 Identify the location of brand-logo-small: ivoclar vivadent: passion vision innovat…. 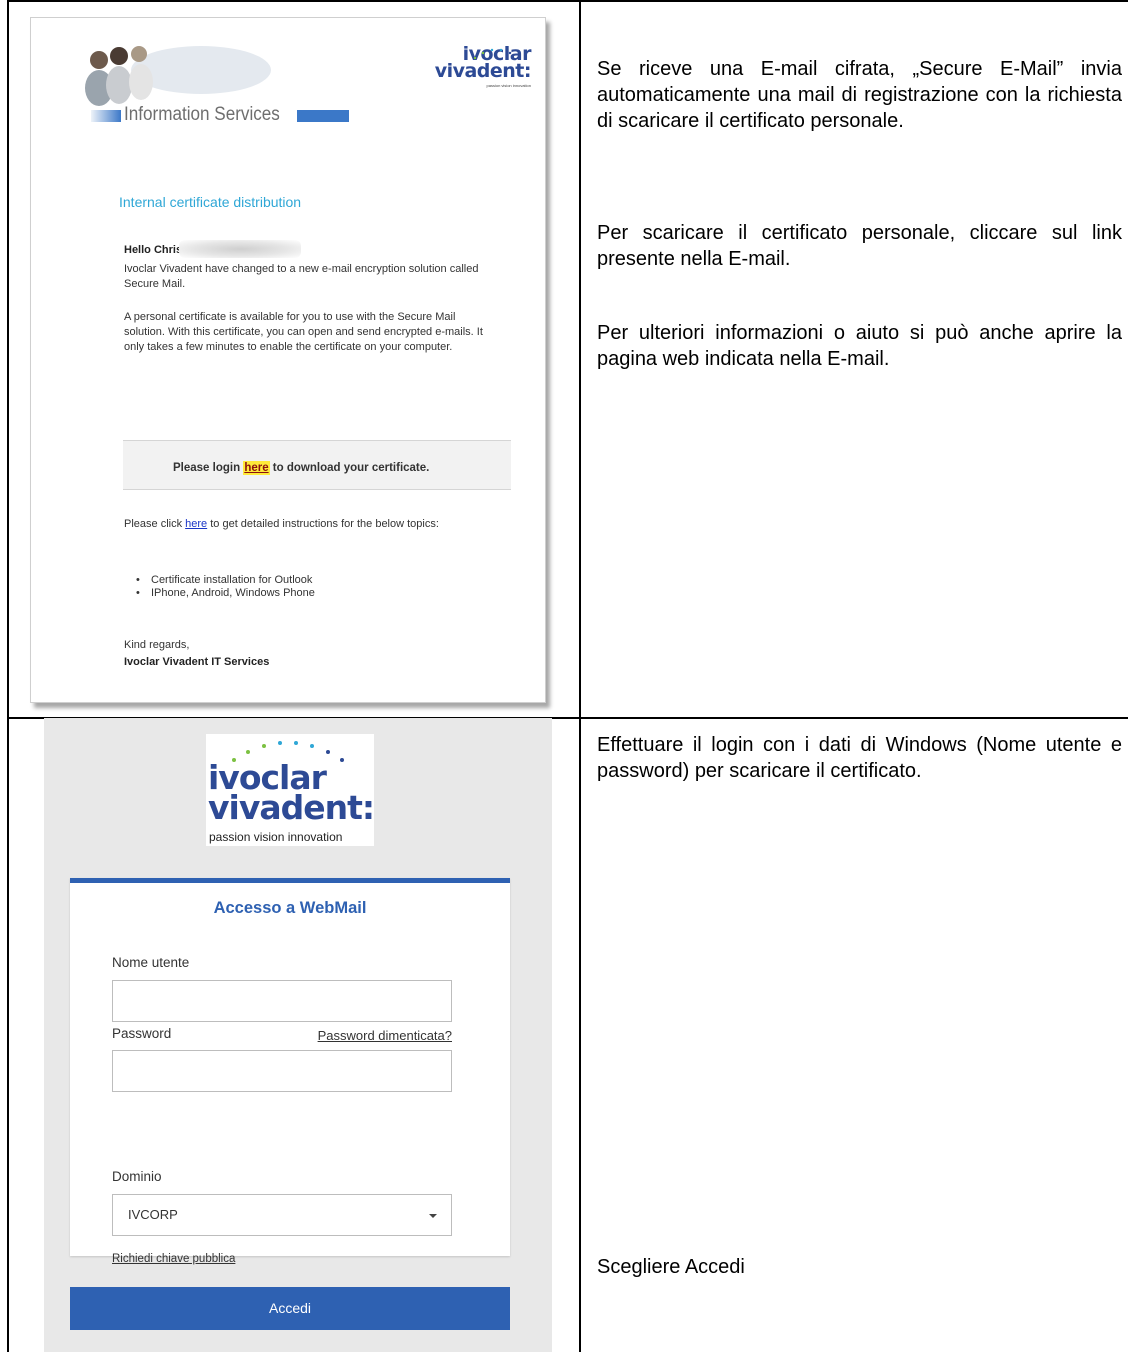
(481, 80).